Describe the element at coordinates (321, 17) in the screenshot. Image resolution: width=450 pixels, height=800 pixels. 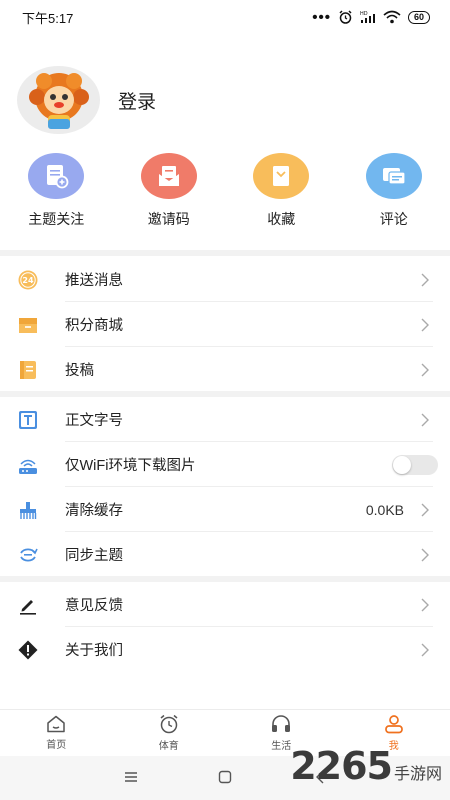
I see `more-dots-icon: •••` at that location.